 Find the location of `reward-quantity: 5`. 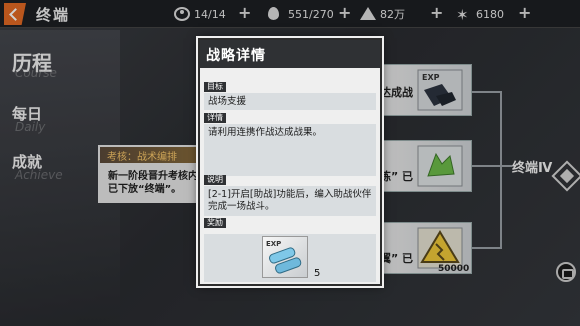

reward-quantity: 5 is located at coordinates (317, 273).